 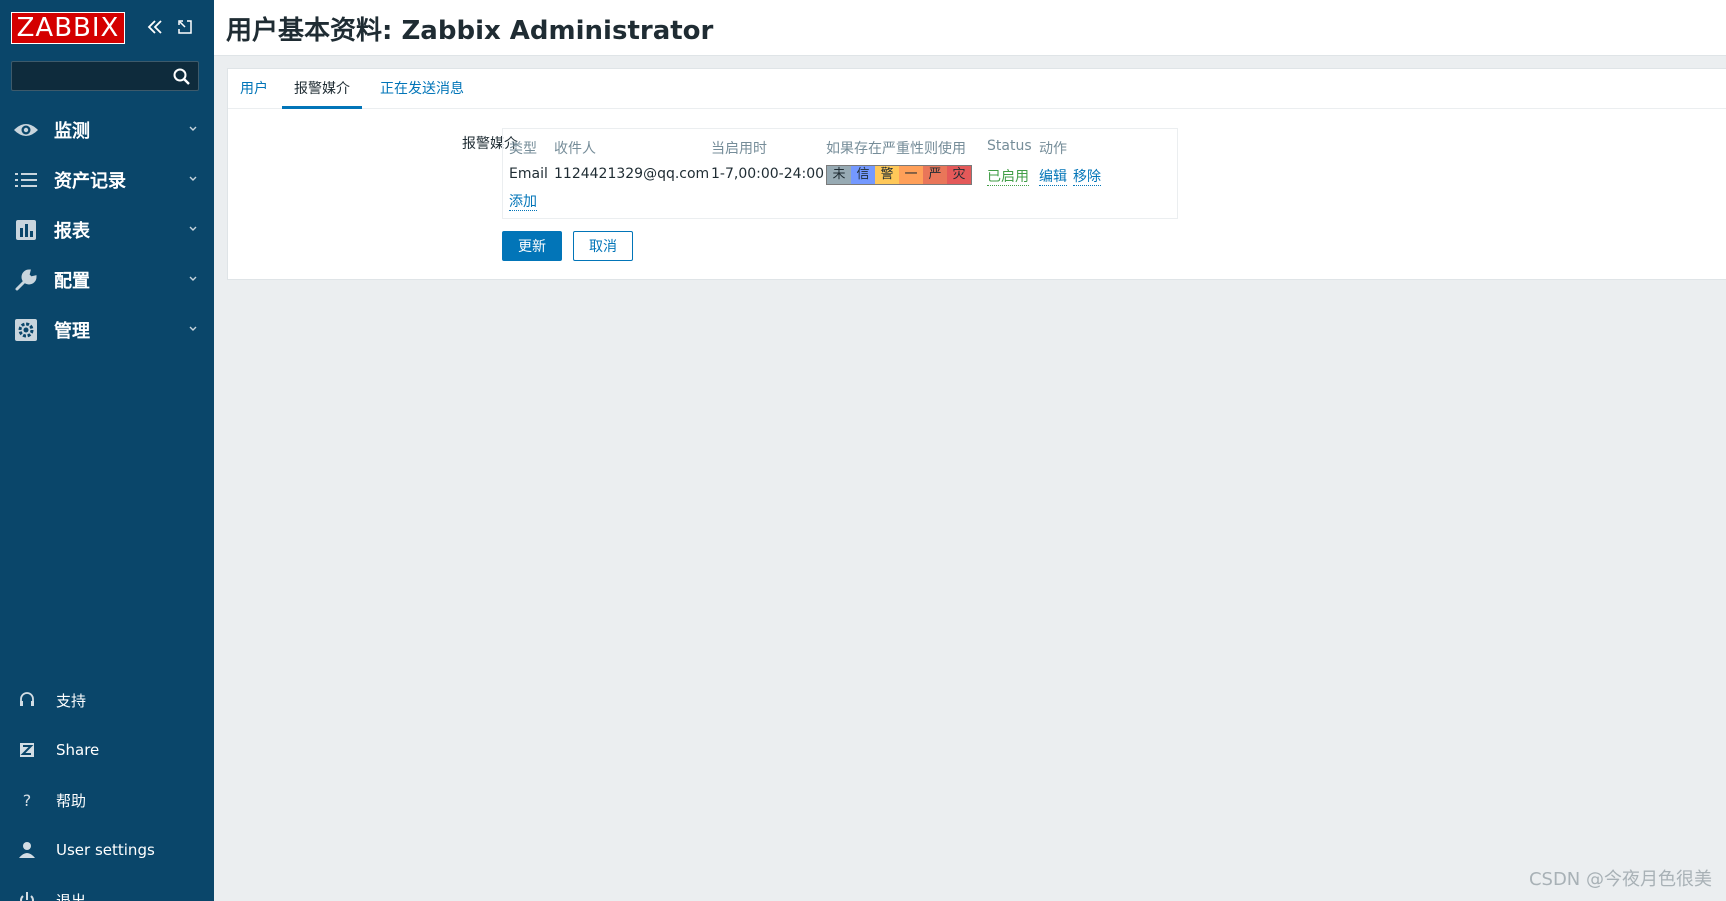 What do you see at coordinates (107, 330) in the screenshot?
I see `menu-item-administration: 管理` at bounding box center [107, 330].